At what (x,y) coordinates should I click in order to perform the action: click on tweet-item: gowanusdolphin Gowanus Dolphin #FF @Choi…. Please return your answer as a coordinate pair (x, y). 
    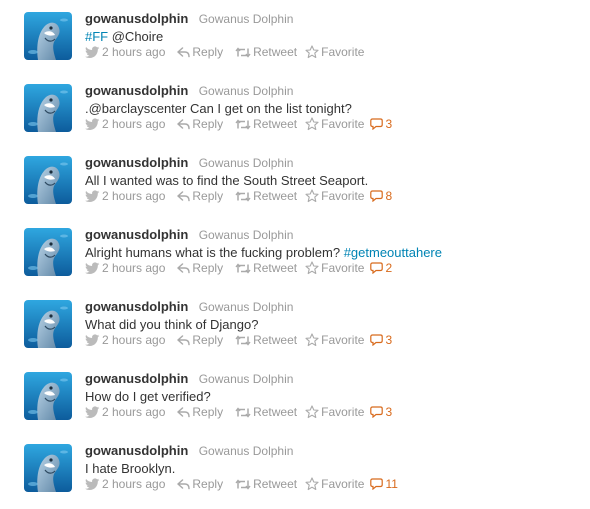
    Looking at the image, I should click on (295, 38).